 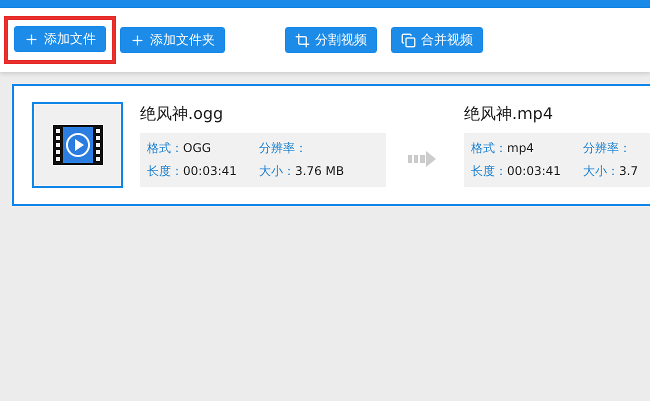 What do you see at coordinates (77, 145) in the screenshot?
I see `video-file-icon` at bounding box center [77, 145].